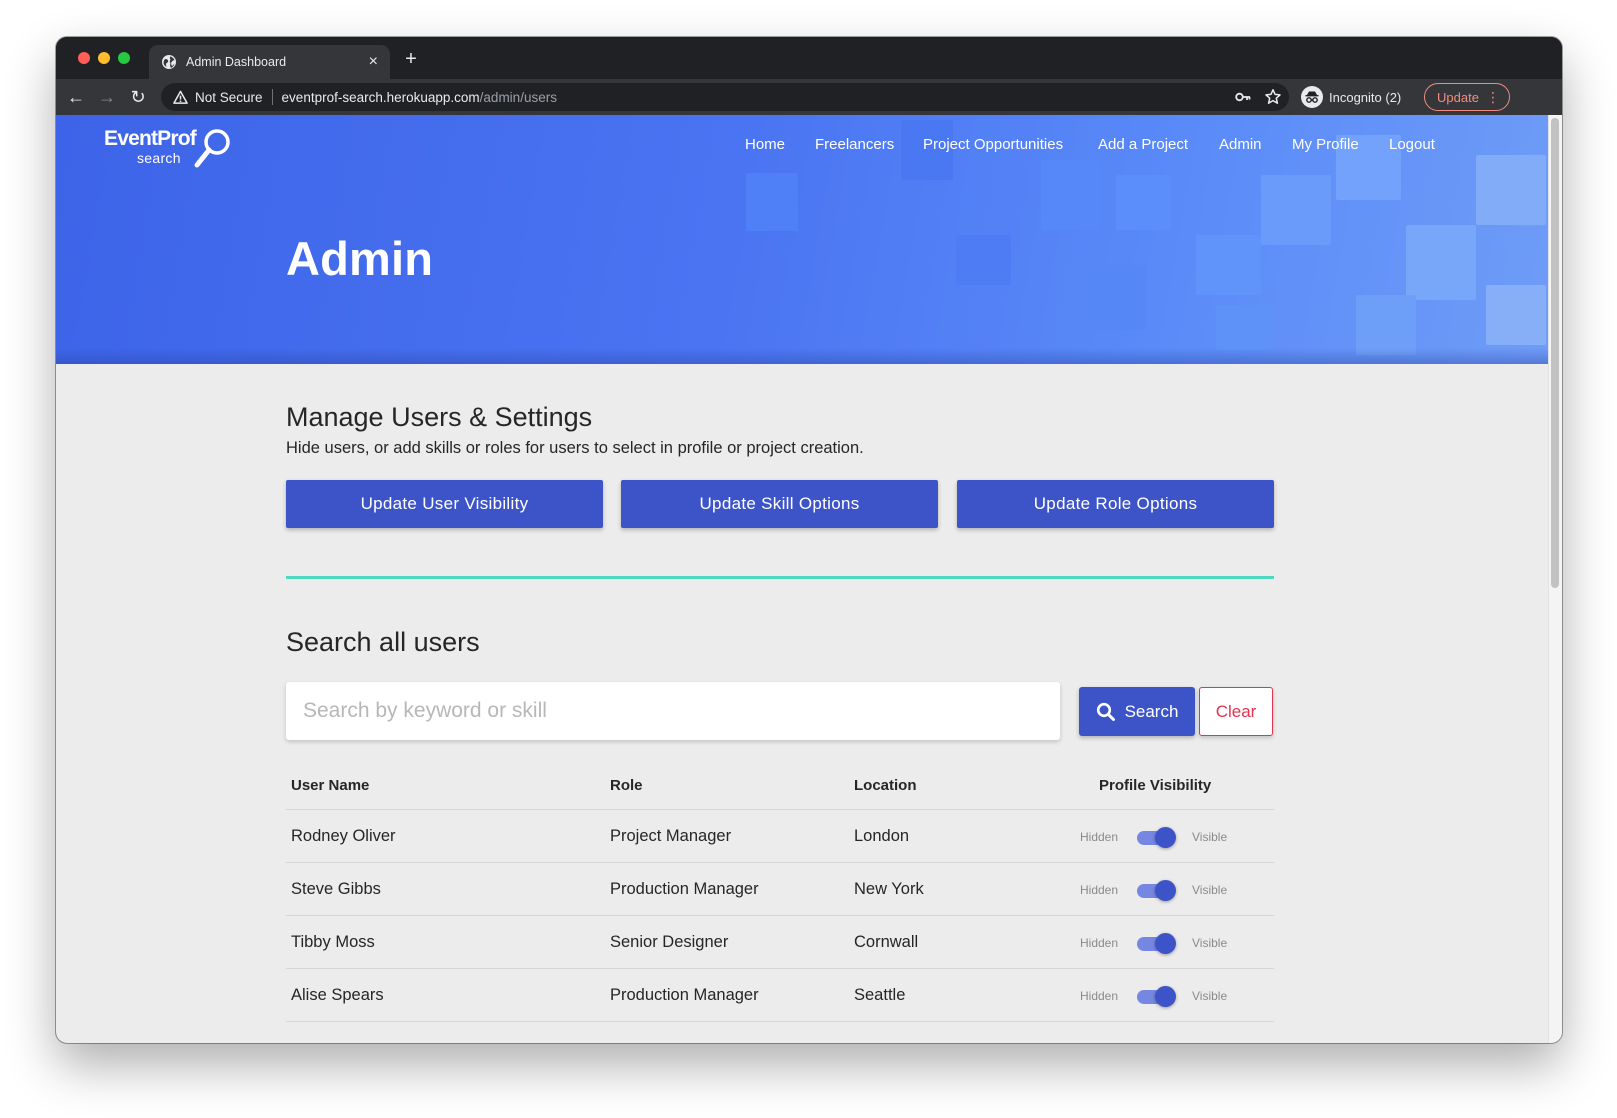  I want to click on nav-project-opportunities: Project Opportunities, so click(993, 144).